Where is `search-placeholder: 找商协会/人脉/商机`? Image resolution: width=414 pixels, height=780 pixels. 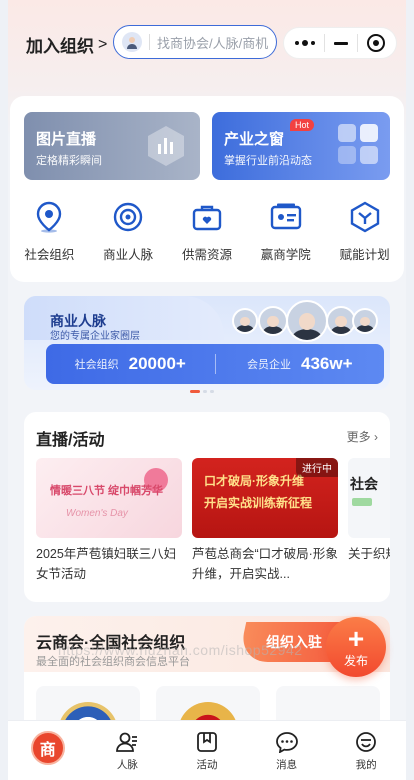 search-placeholder: 找商协会/人脉/商机 is located at coordinates (213, 43).